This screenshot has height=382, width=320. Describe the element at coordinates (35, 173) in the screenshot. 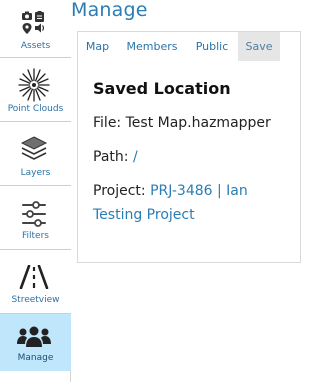

I see `sidebar-item-label: Layers` at that location.